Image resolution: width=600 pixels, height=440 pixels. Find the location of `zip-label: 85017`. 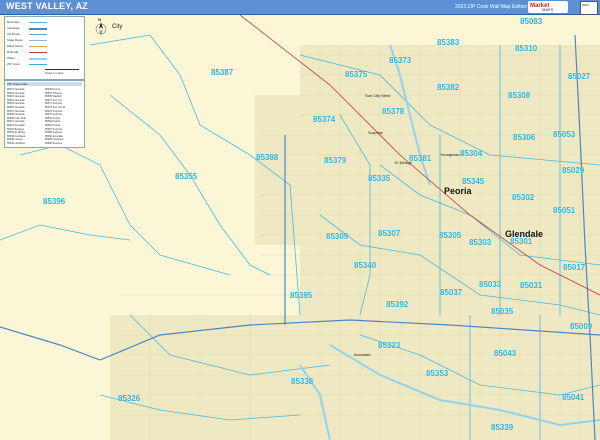

zip-label: 85017 is located at coordinates (574, 267).